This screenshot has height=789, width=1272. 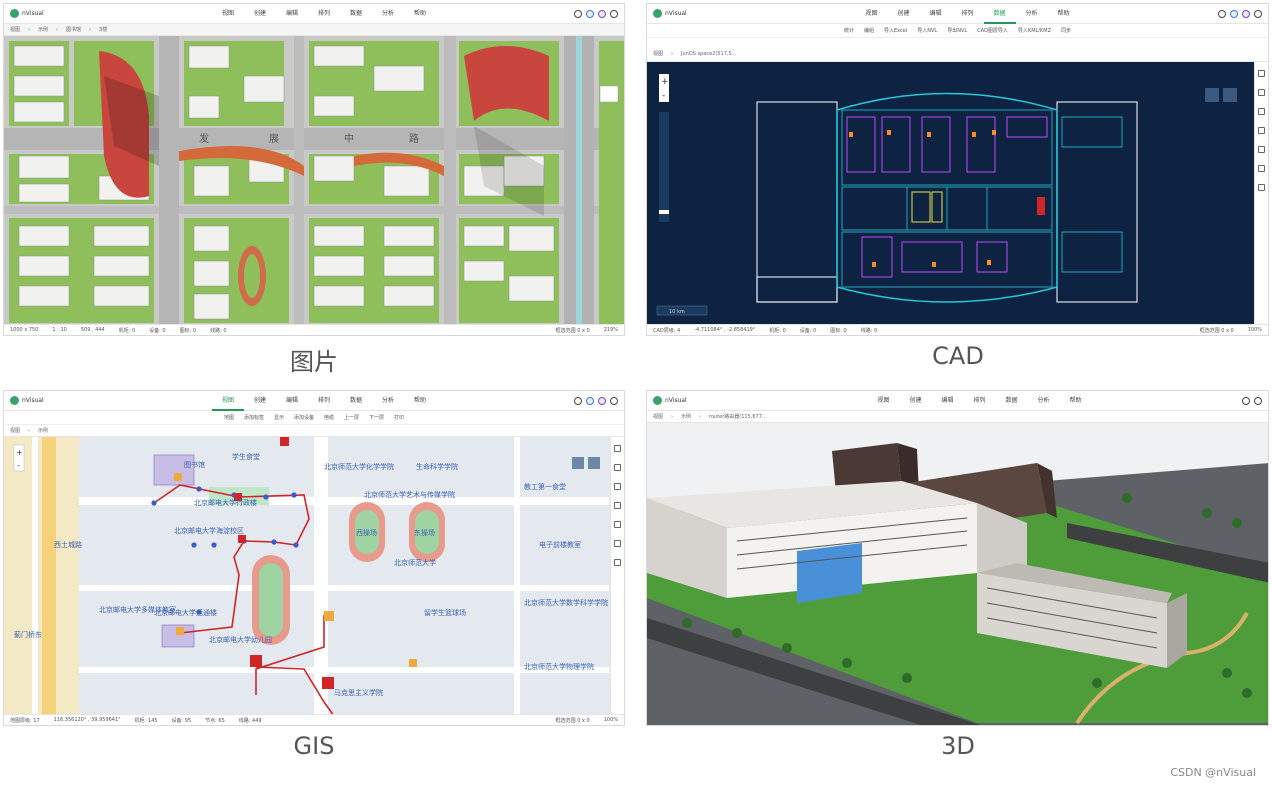 What do you see at coordinates (376, 417) in the screenshot?
I see `toolbar-button: 下一层` at bounding box center [376, 417].